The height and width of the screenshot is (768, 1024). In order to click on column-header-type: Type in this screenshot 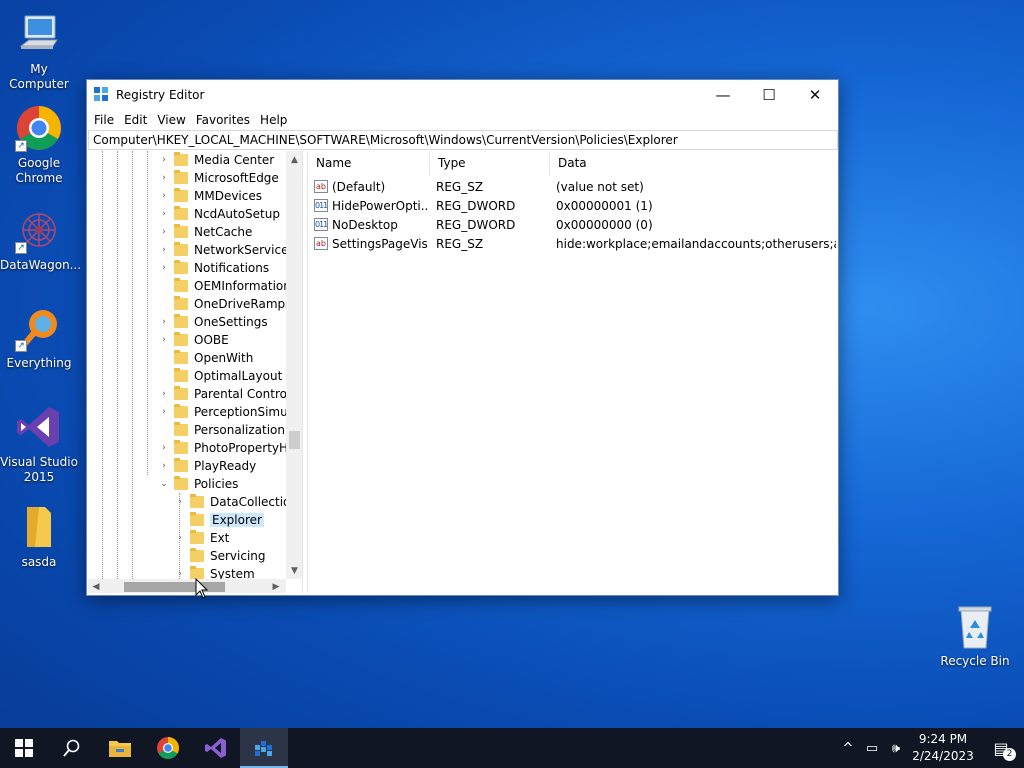, I will do `click(490, 163)`.